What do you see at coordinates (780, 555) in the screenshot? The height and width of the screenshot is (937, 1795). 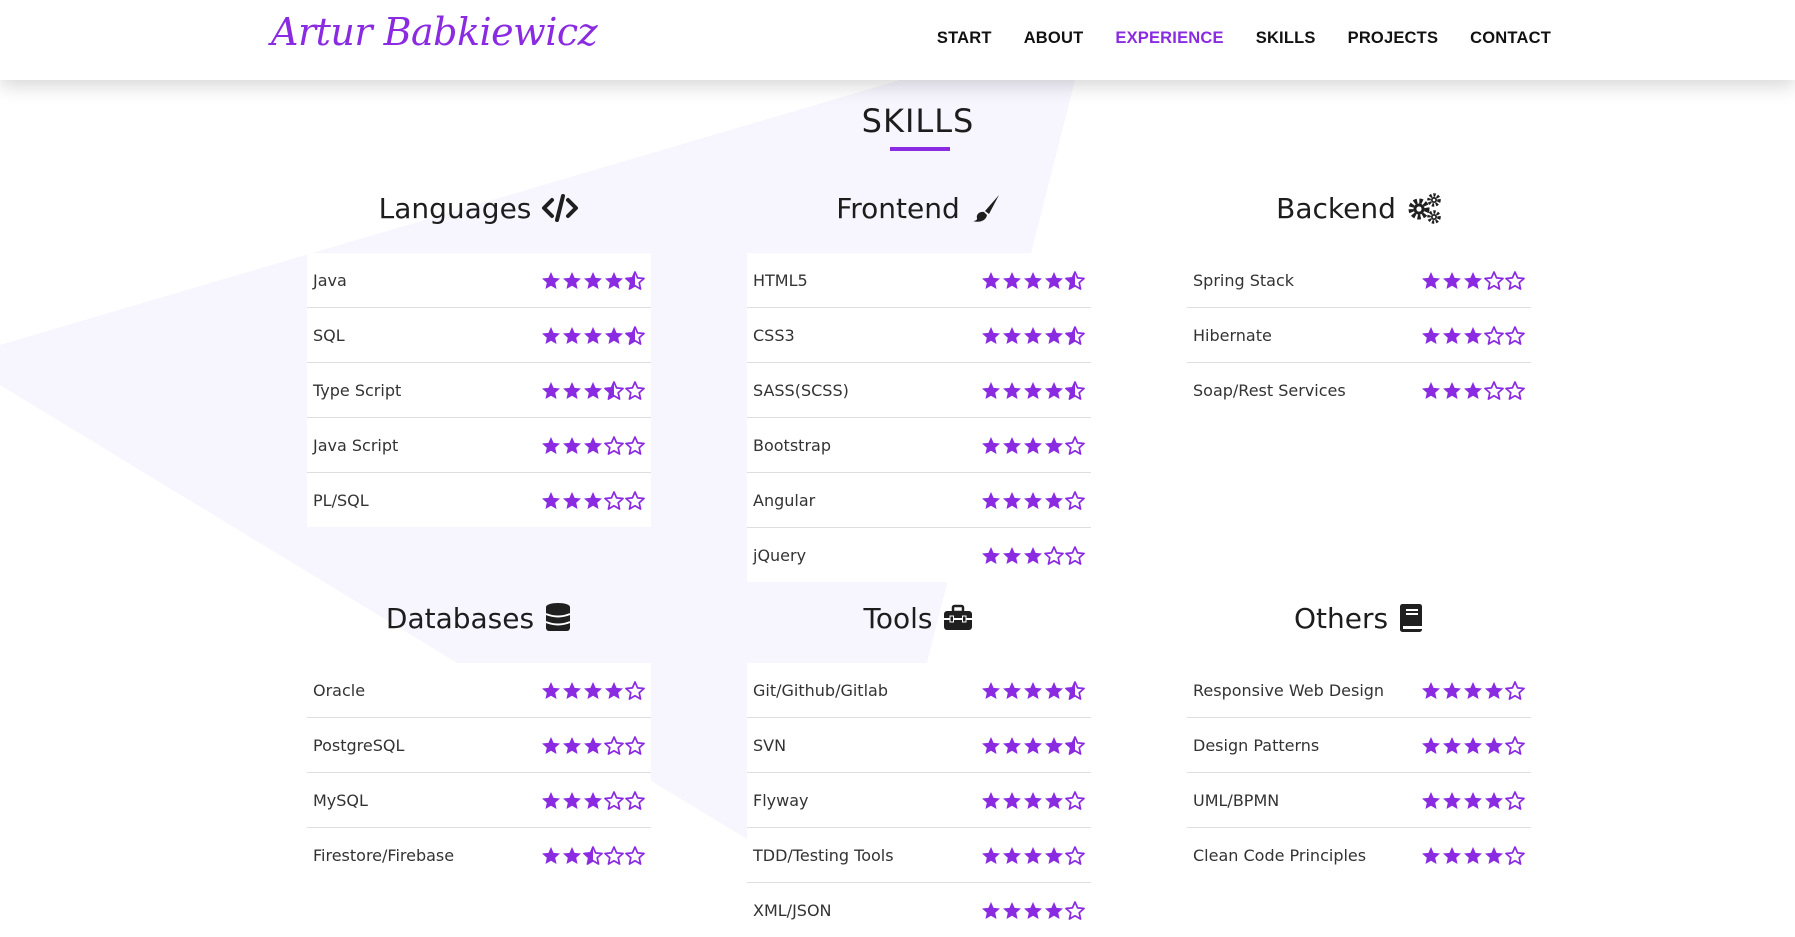 I see `skill-name: jQuery` at bounding box center [780, 555].